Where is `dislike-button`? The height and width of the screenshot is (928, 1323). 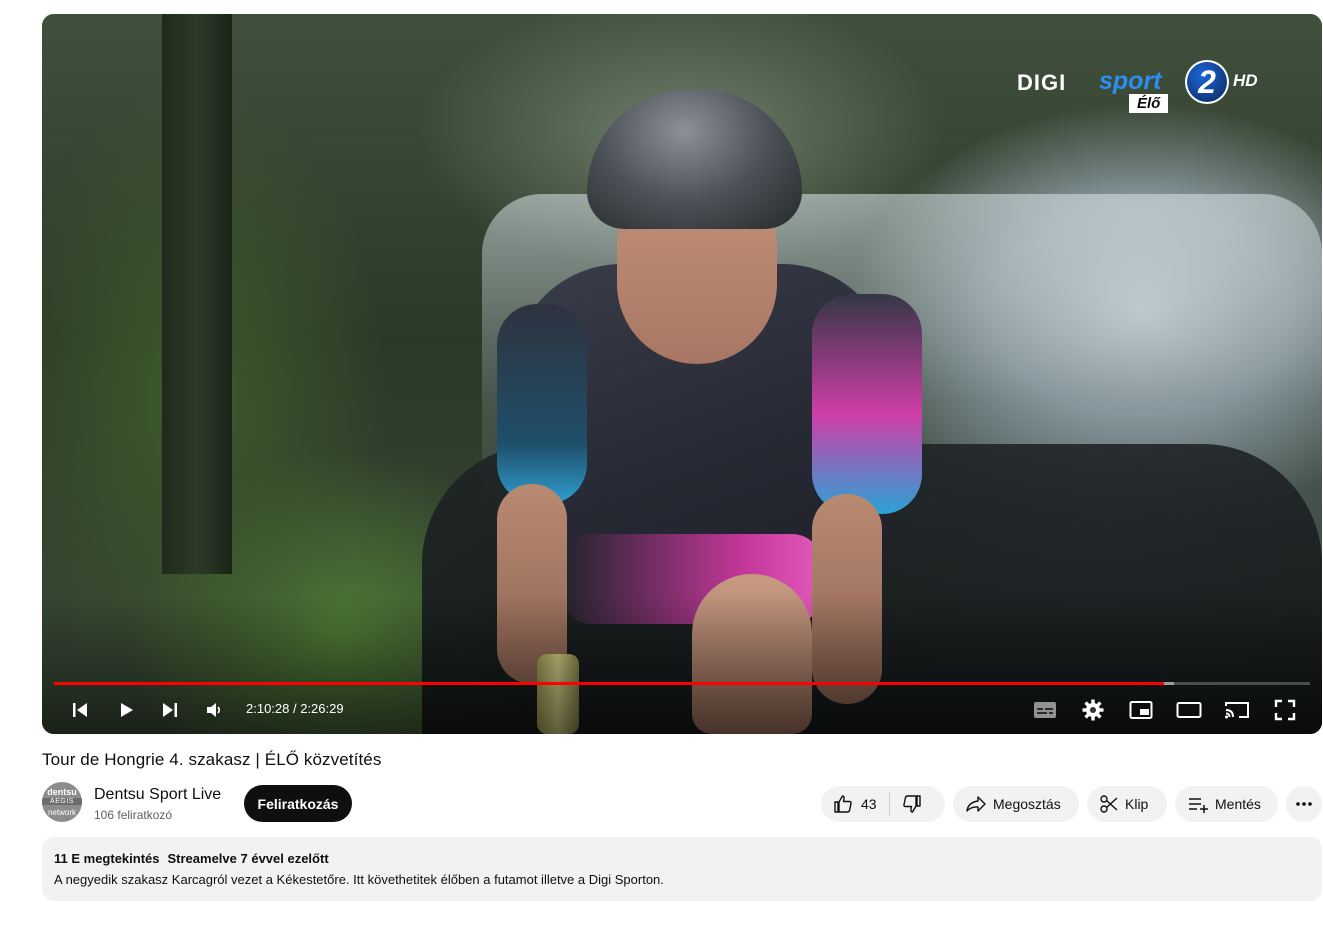 dislike-button is located at coordinates (906, 804).